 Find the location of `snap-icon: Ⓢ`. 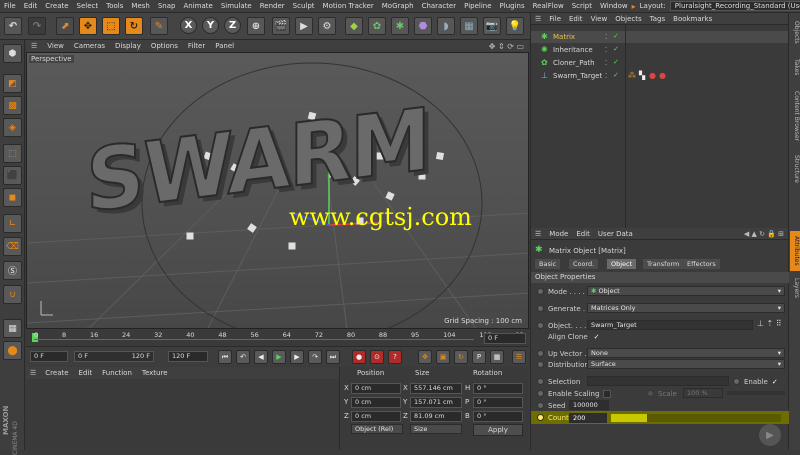

snap-icon: Ⓢ is located at coordinates (12, 270).